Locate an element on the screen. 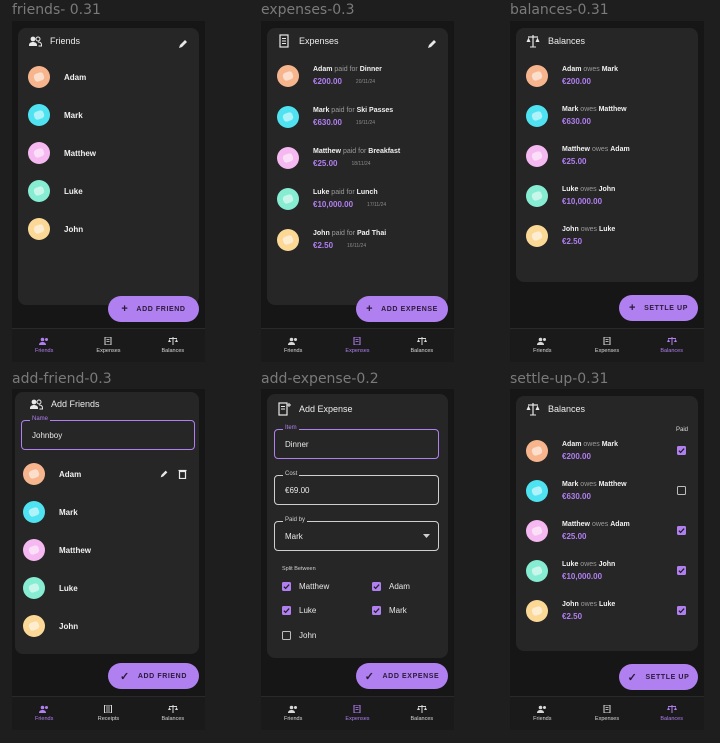 Image resolution: width=720 pixels, height=743 pixels. nav-receipts: Receipts is located at coordinates (108, 713).